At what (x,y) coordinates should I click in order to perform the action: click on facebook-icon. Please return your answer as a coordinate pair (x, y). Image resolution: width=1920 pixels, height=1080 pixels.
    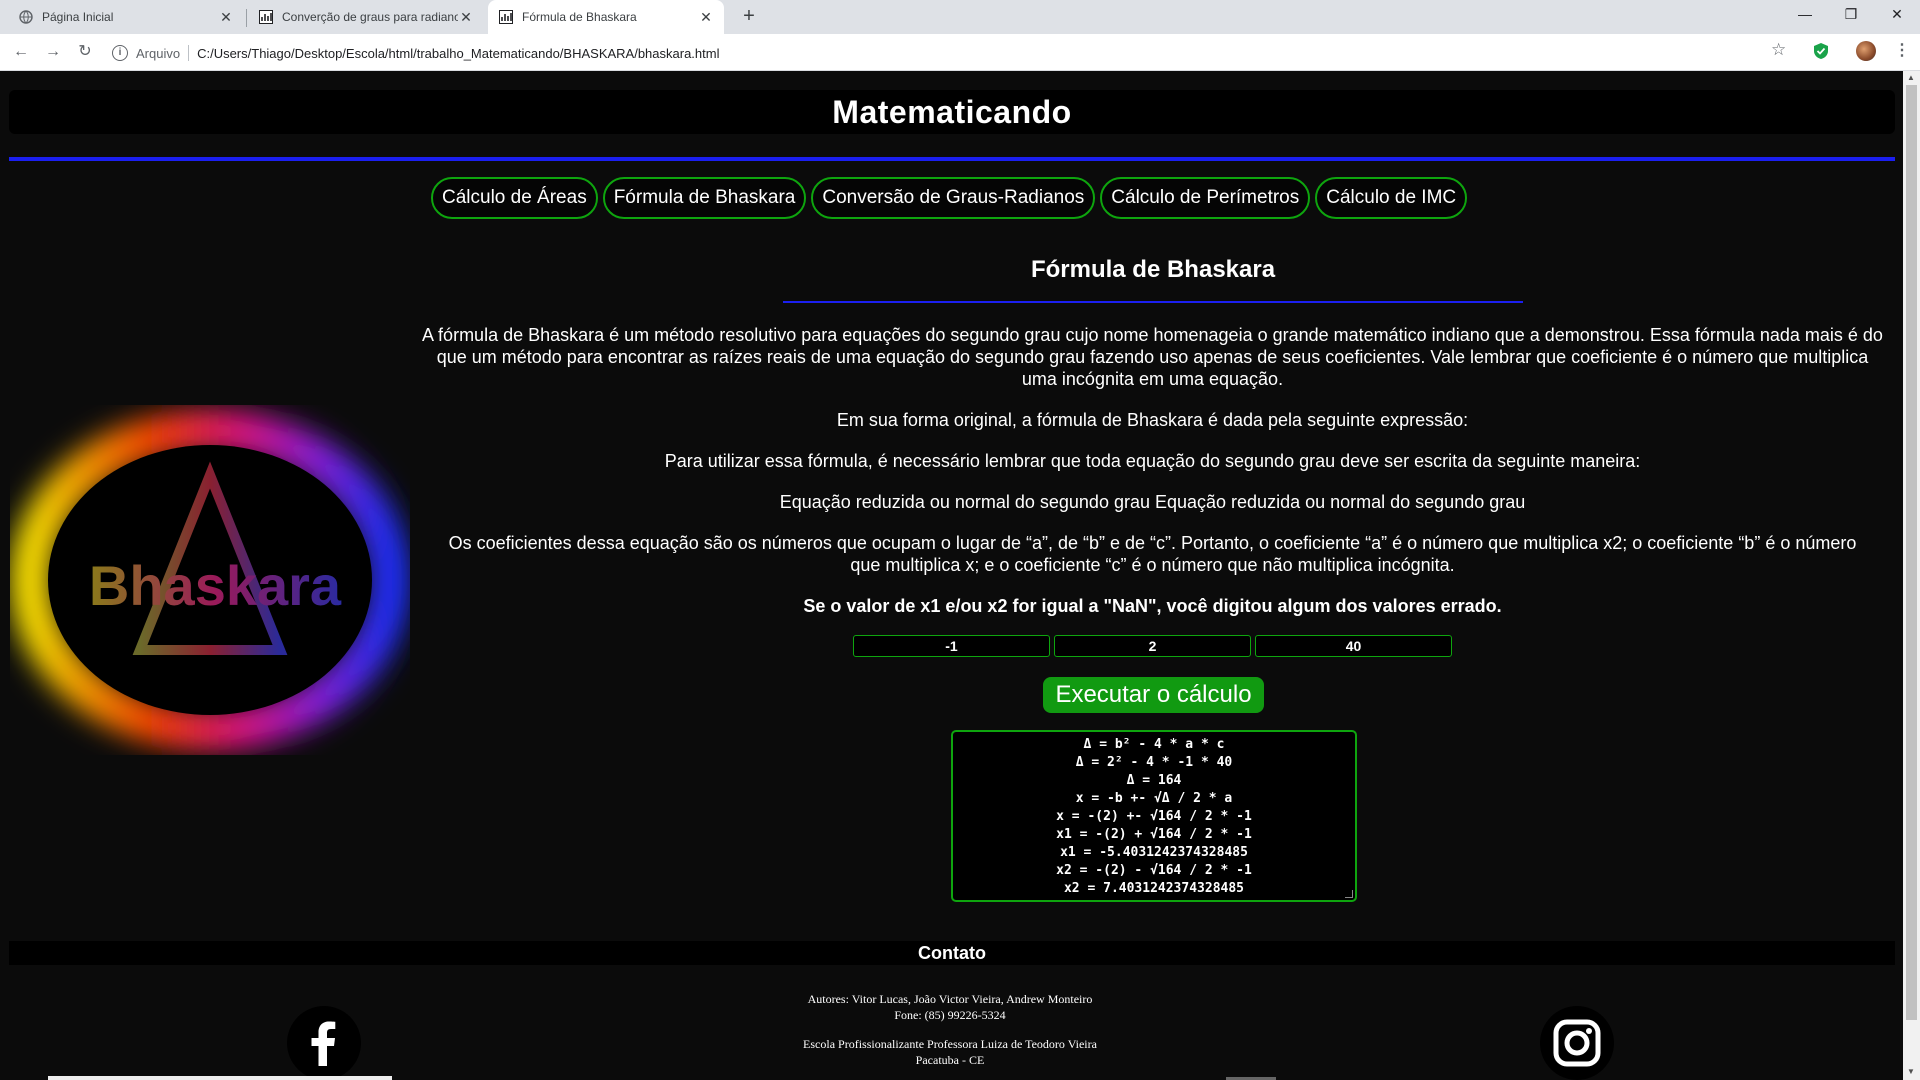
    Looking at the image, I should click on (324, 1043).